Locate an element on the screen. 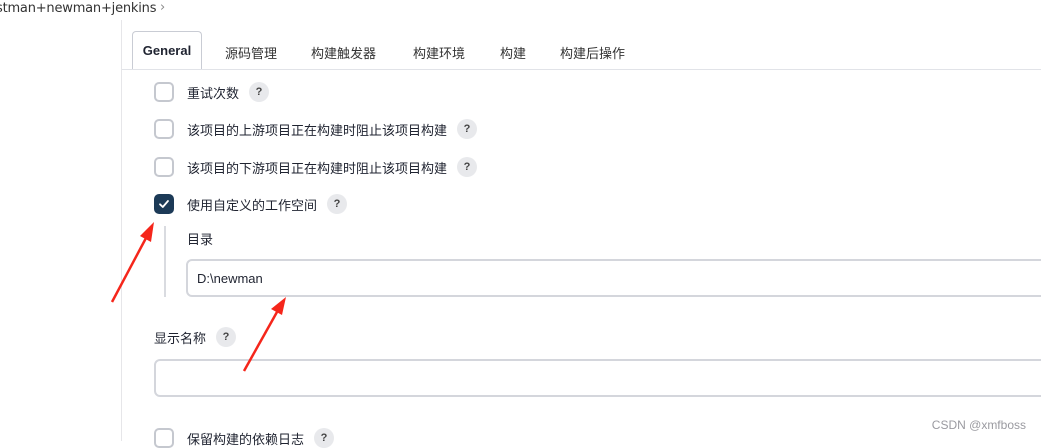 The image size is (1041, 448). watermark: CSDN @xmfboss is located at coordinates (978, 425).